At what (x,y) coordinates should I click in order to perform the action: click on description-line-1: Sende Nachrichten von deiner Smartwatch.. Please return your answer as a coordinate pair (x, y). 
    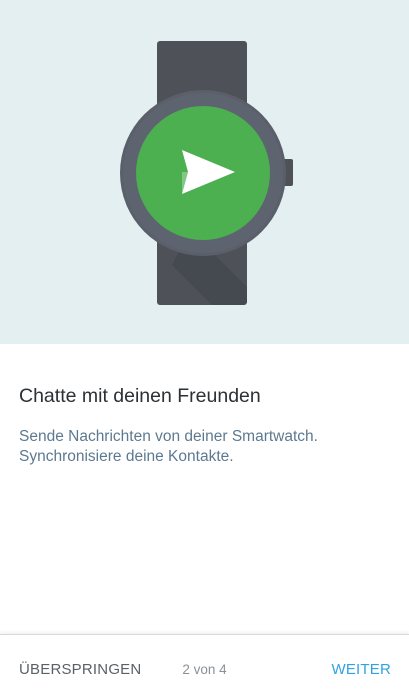
    Looking at the image, I should click on (168, 436).